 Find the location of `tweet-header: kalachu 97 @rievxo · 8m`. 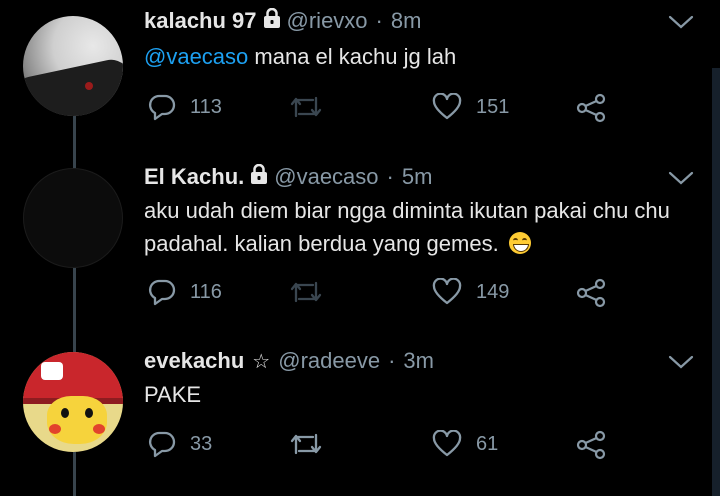

tweet-header: kalachu 97 @rievxo · 8m is located at coordinates (283, 20).